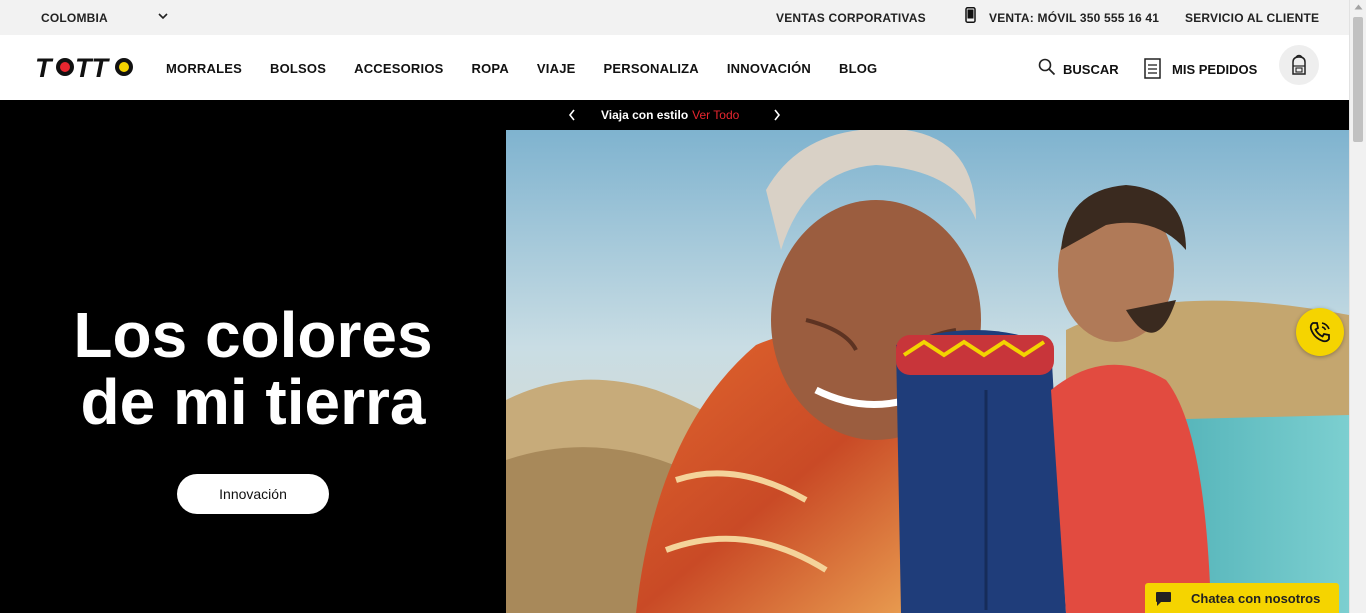  Describe the element at coordinates (253, 335) in the screenshot. I see `hero-title-line-1: Los colores` at that location.